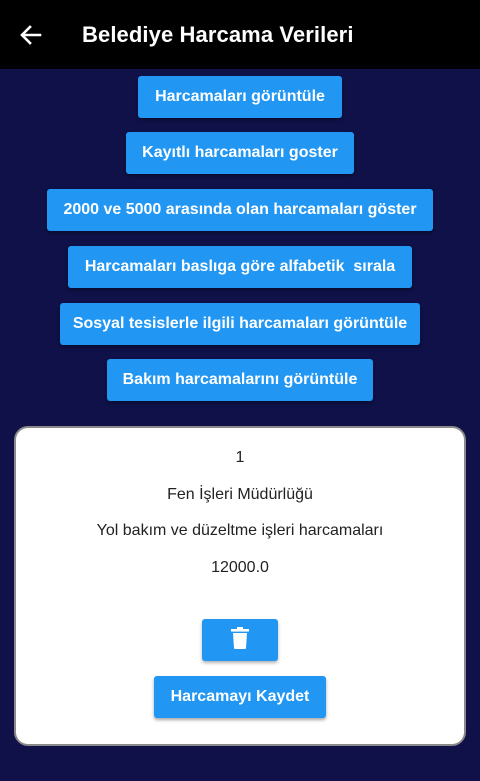 This screenshot has height=781, width=480. What do you see at coordinates (240, 697) in the screenshot?
I see `save-expense-button: Harcamayı Kaydet` at bounding box center [240, 697].